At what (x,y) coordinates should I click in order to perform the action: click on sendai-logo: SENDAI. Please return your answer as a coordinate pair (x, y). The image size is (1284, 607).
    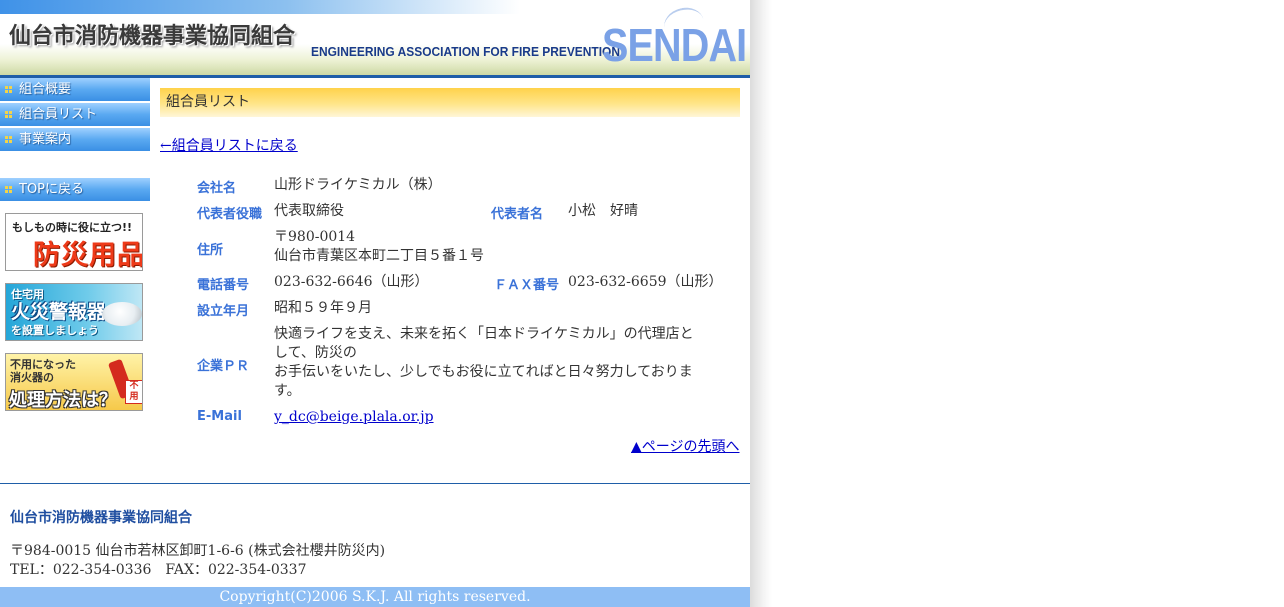
    Looking at the image, I should click on (674, 45).